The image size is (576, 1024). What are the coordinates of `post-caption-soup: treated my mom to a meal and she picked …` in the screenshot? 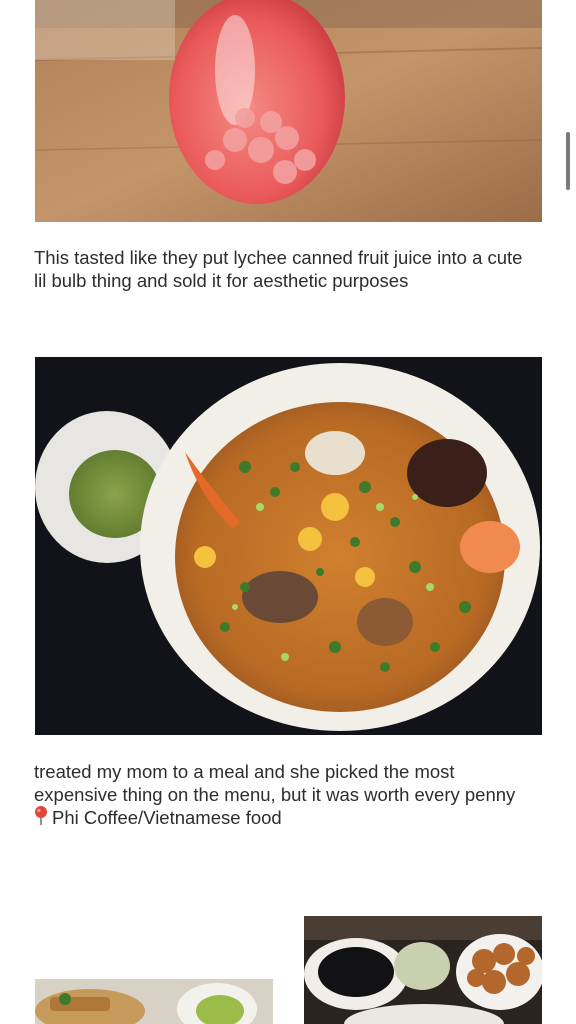 It's located at (284, 795).